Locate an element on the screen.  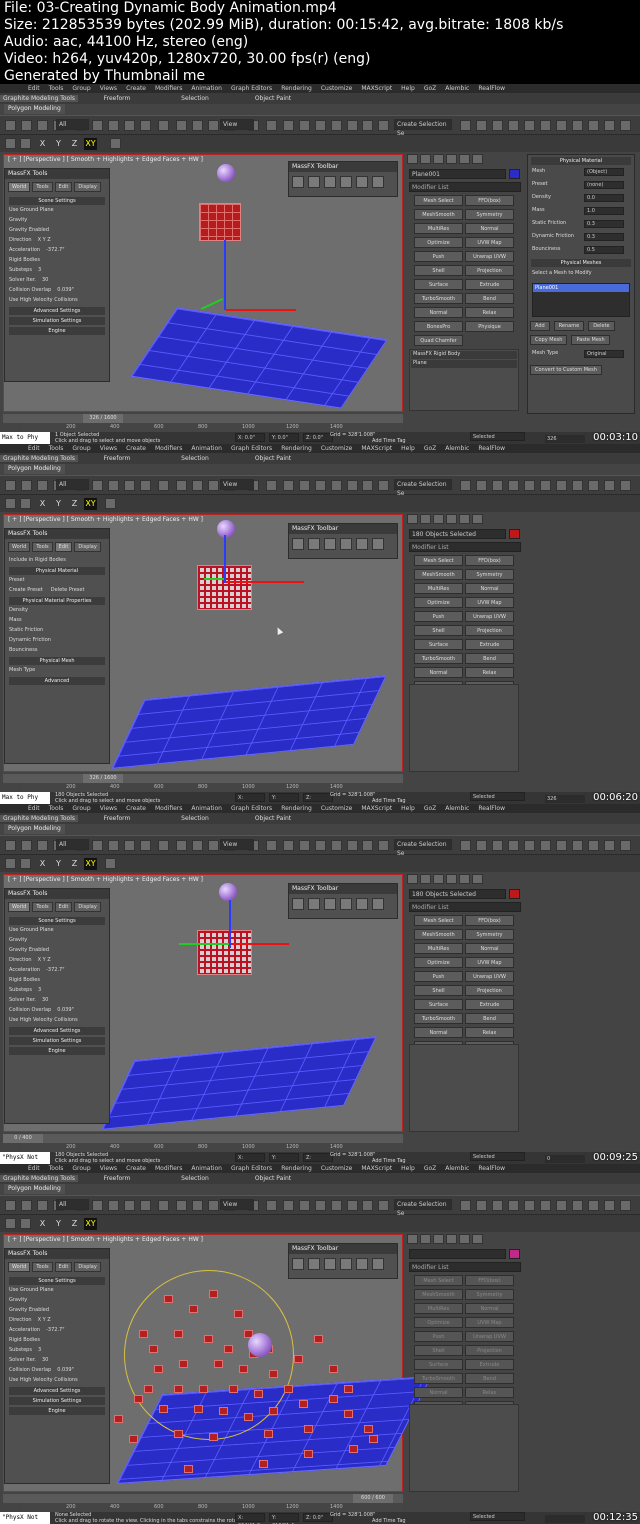
modifier-button: Optimize is located at coordinates (438, 602).